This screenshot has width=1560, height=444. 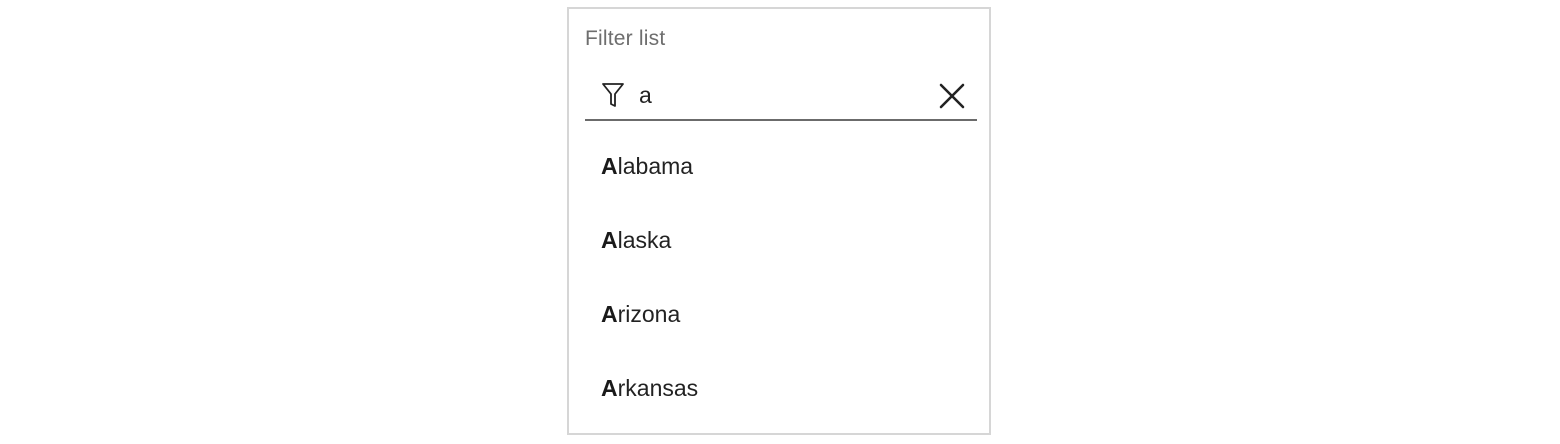 I want to click on result-item-alaska: Alaska, so click(x=781, y=240).